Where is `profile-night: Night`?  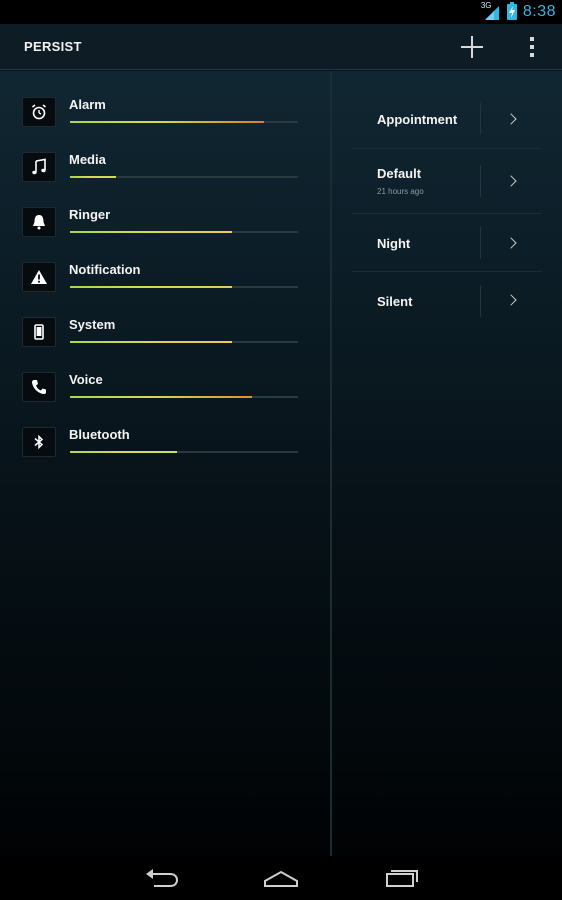 profile-night: Night is located at coordinates (447, 242).